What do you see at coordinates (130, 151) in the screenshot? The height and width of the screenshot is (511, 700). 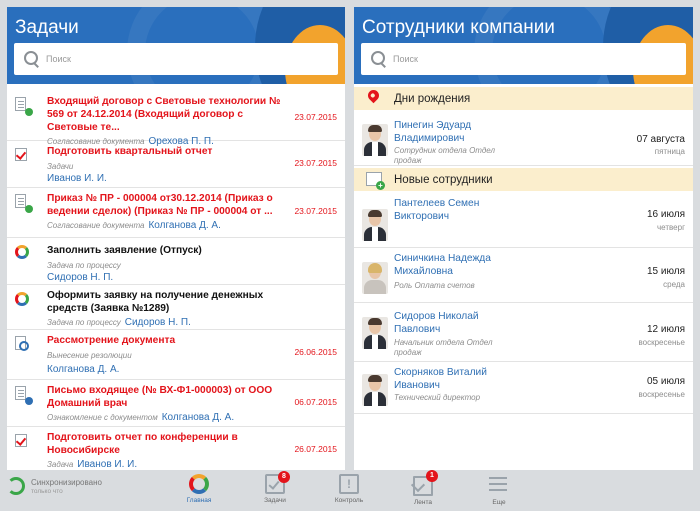 I see `task-title: Подготовить квартальный отчет` at bounding box center [130, 151].